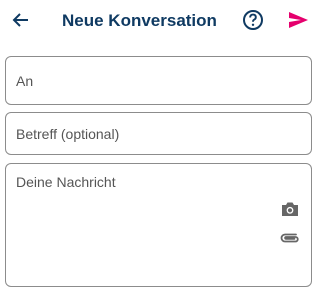 The width and height of the screenshot is (320, 302). I want to click on attachment-button, so click(290, 240).